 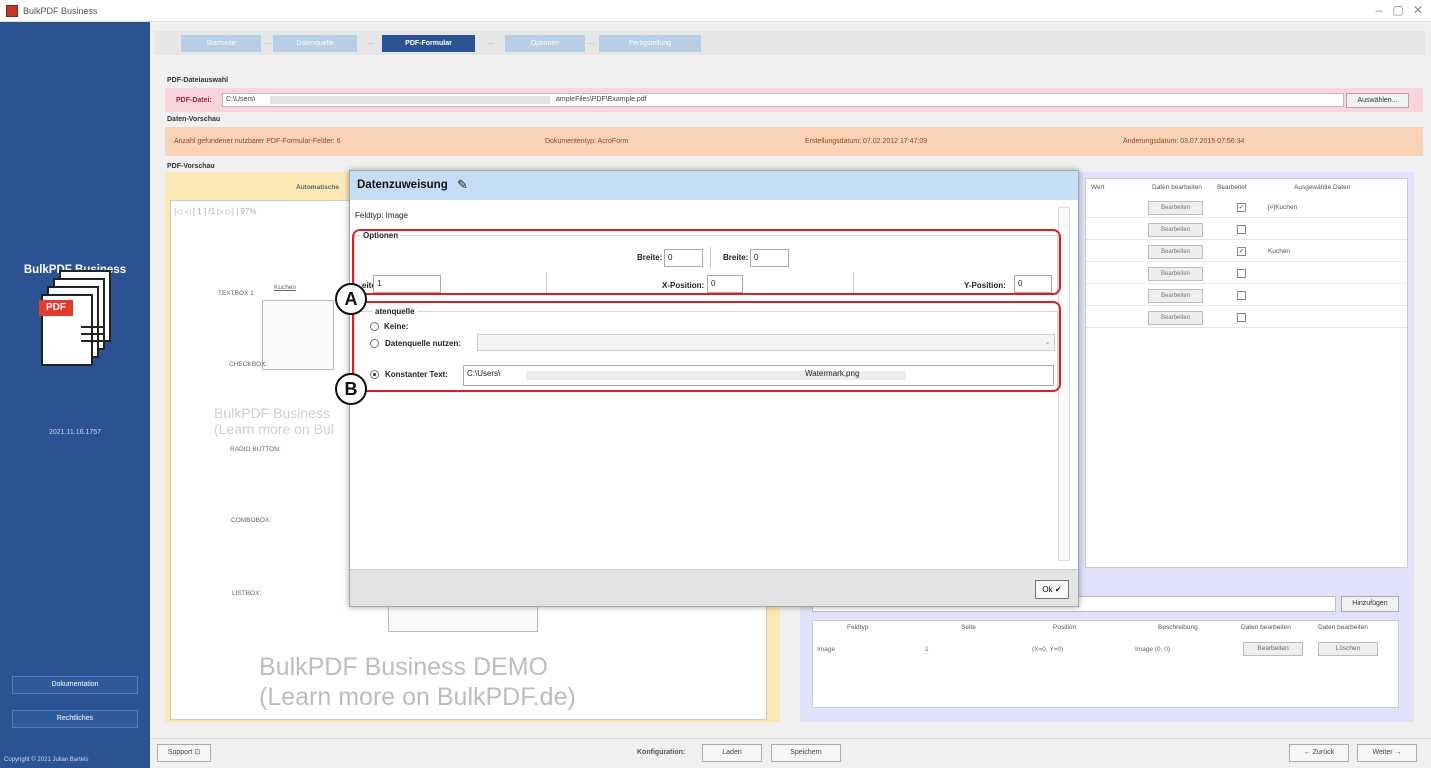 What do you see at coordinates (221, 43) in the screenshot?
I see `step-start: Startseite` at bounding box center [221, 43].